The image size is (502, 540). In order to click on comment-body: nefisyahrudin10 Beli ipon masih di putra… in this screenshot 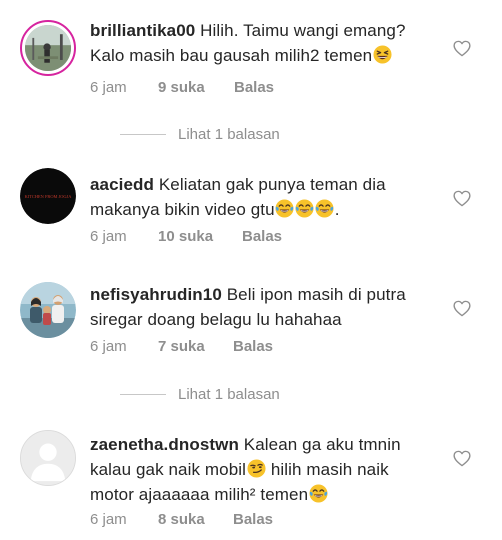, I will do `click(262, 307)`.